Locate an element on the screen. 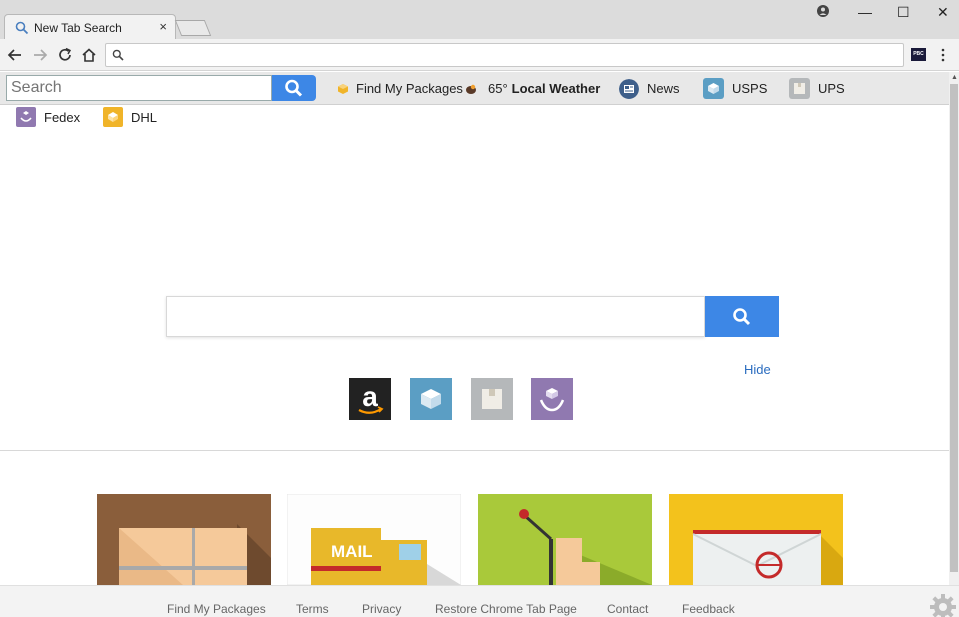 This screenshot has width=959, height=617. bar-item-dhl: DHL is located at coordinates (130, 117).